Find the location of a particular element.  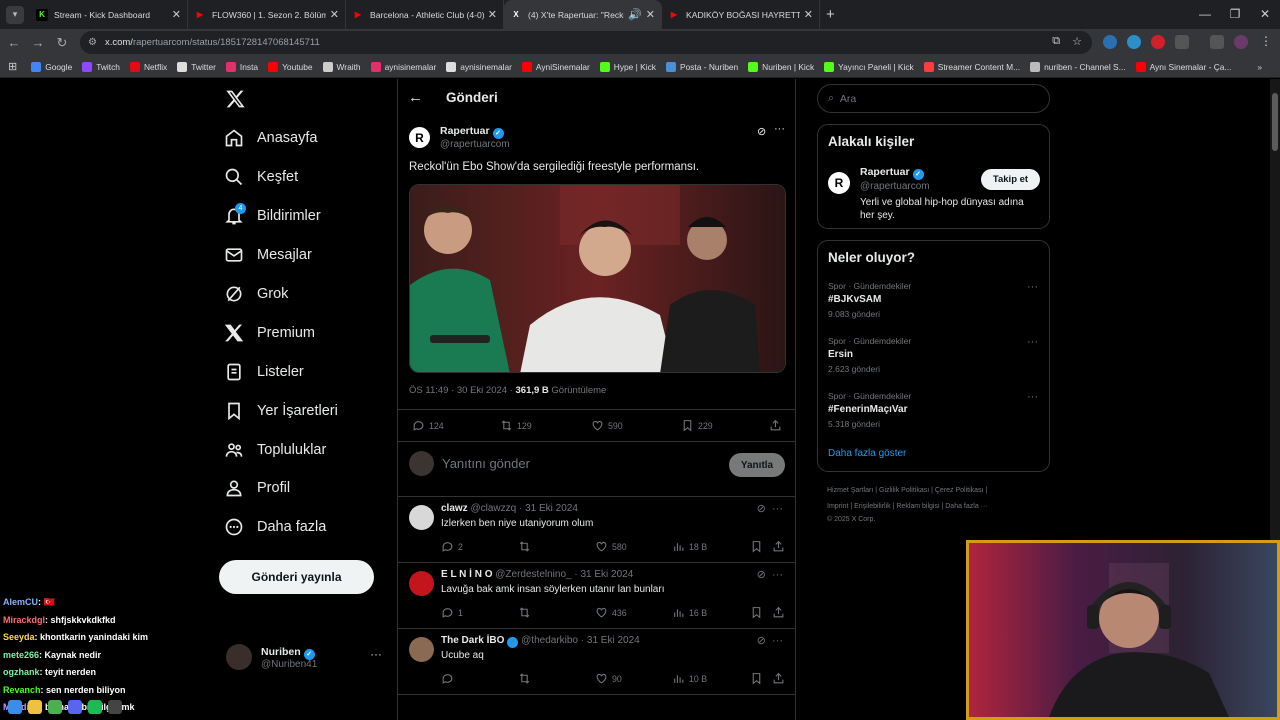

new-tab-button: + is located at coordinates (830, 14).